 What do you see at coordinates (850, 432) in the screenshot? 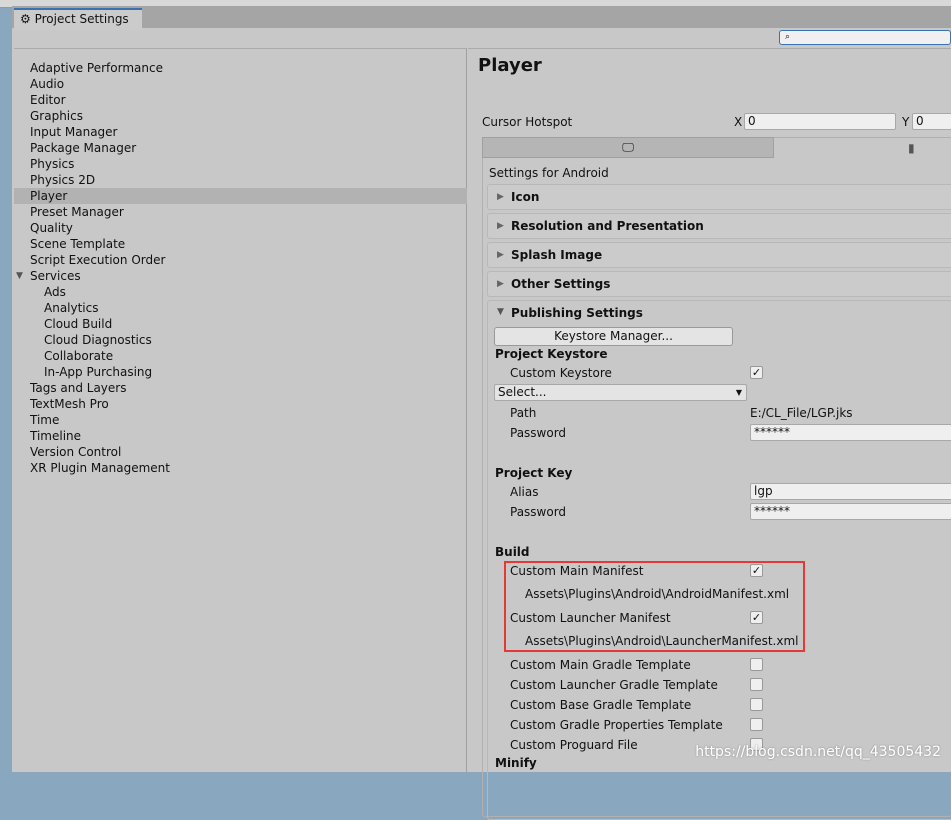
I see `keystore-password-input: ******` at bounding box center [850, 432].